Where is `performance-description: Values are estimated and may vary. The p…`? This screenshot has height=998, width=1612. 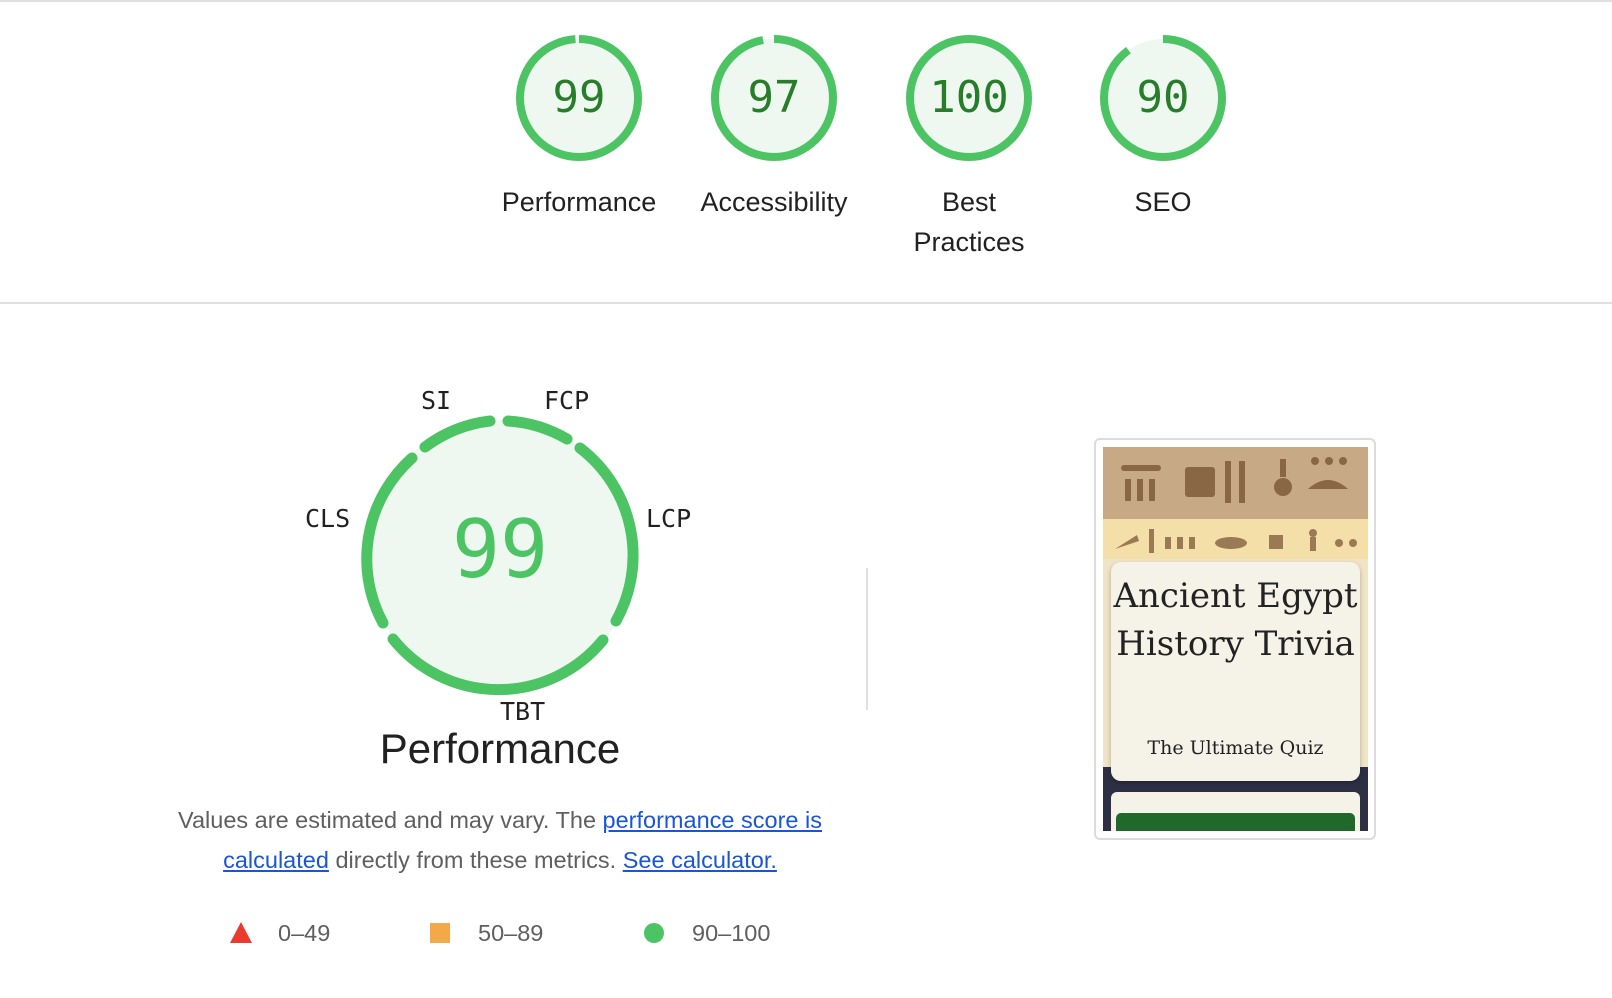
performance-description: Values are estimated and may vary. The p… is located at coordinates (500, 840).